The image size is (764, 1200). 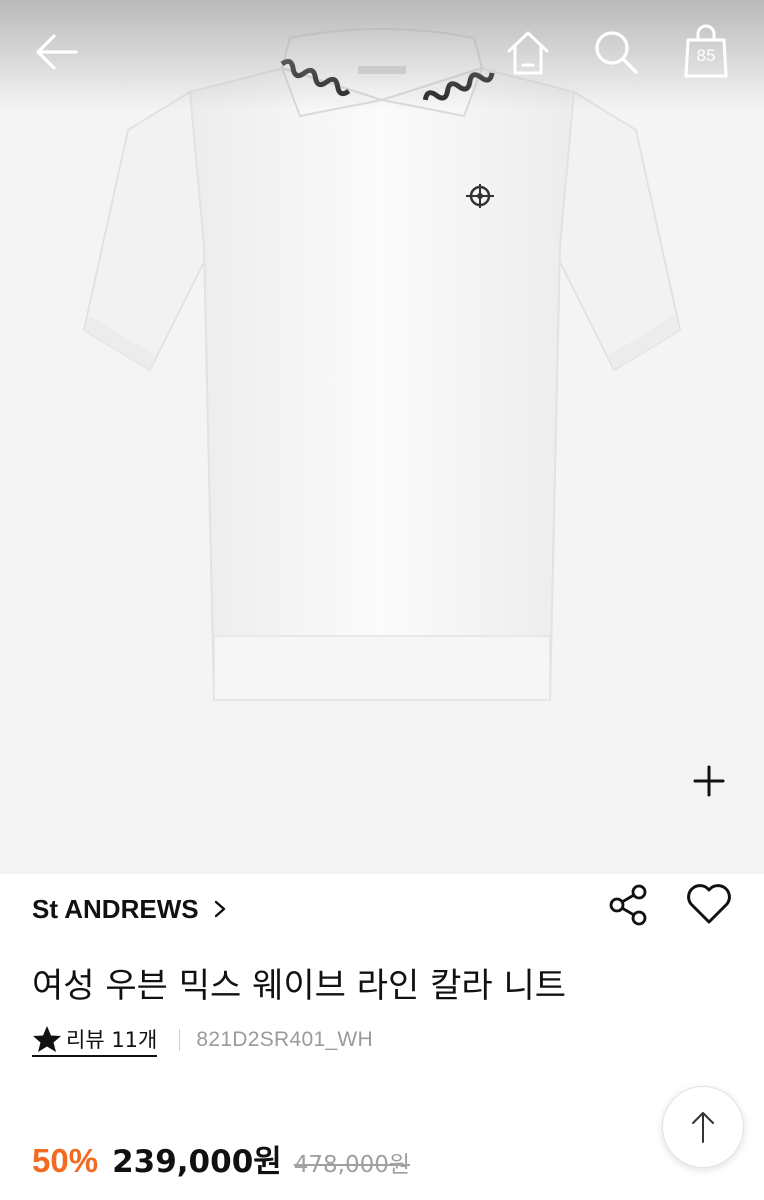 I want to click on arrow-up-icon, so click(x=703, y=1127).